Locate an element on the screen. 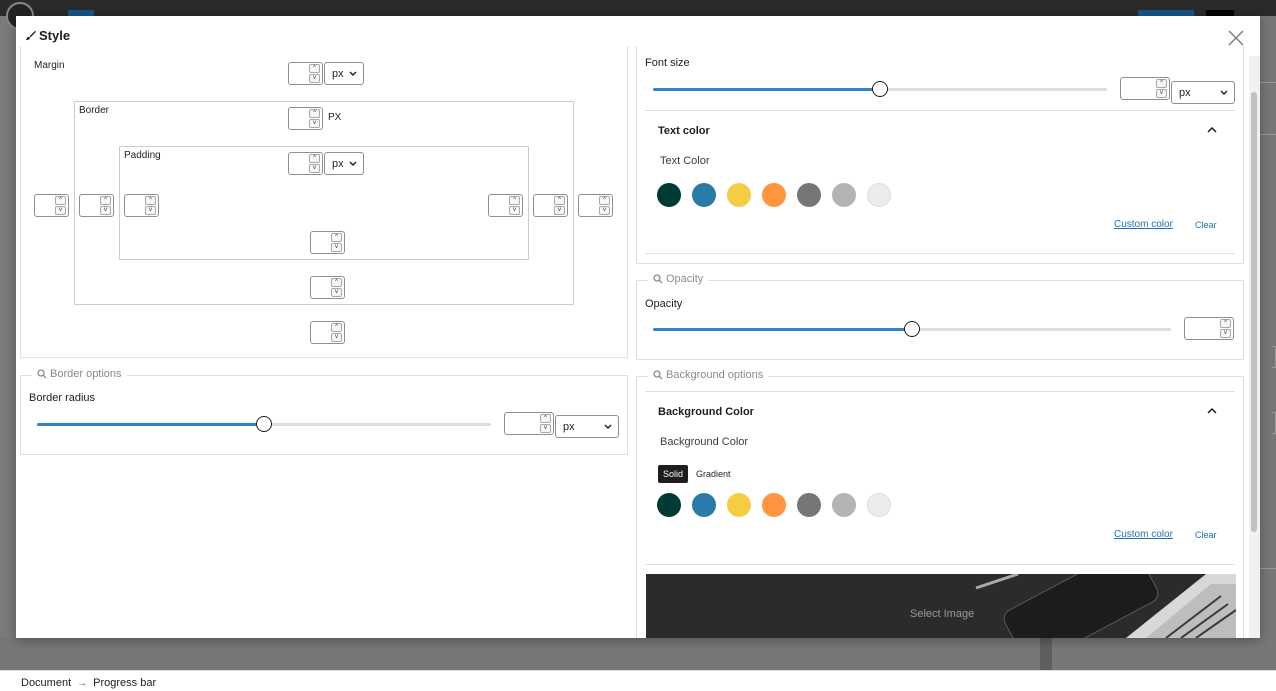  margin-unit-select: px is located at coordinates (344, 73).